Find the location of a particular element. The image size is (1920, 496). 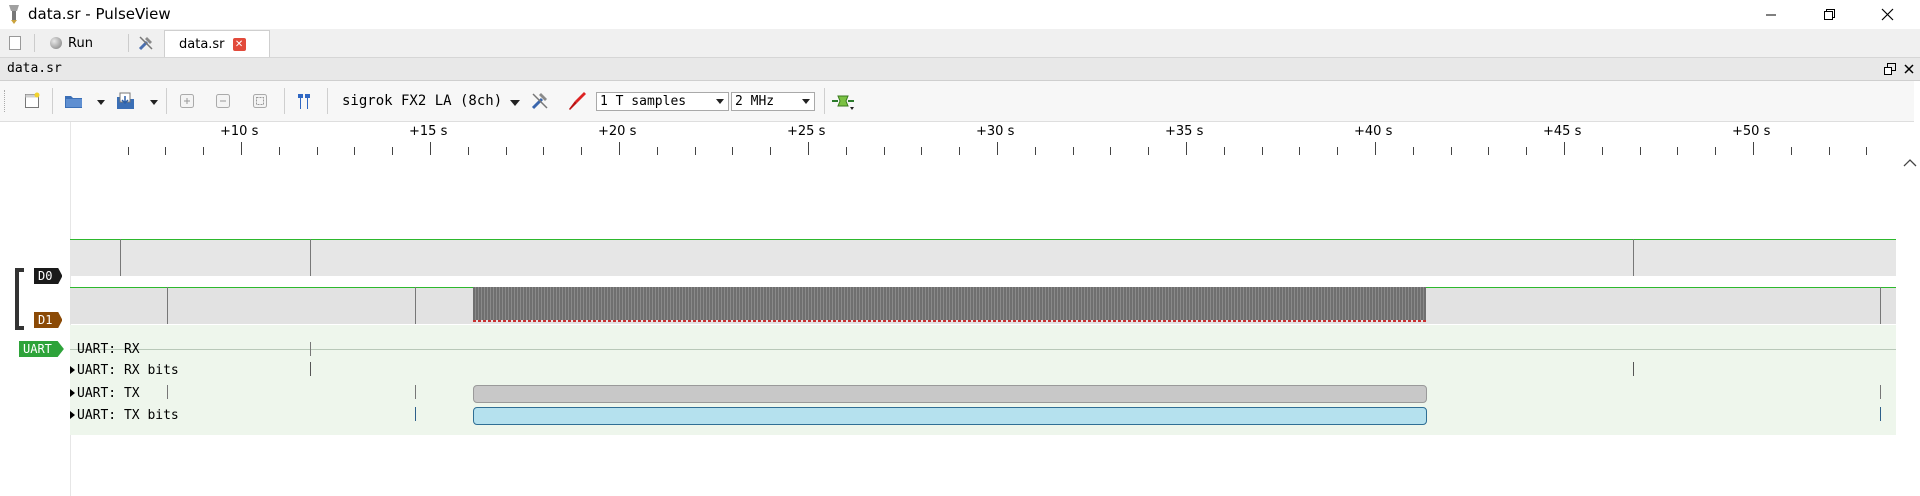

close-window-button is located at coordinates (1887, 14).